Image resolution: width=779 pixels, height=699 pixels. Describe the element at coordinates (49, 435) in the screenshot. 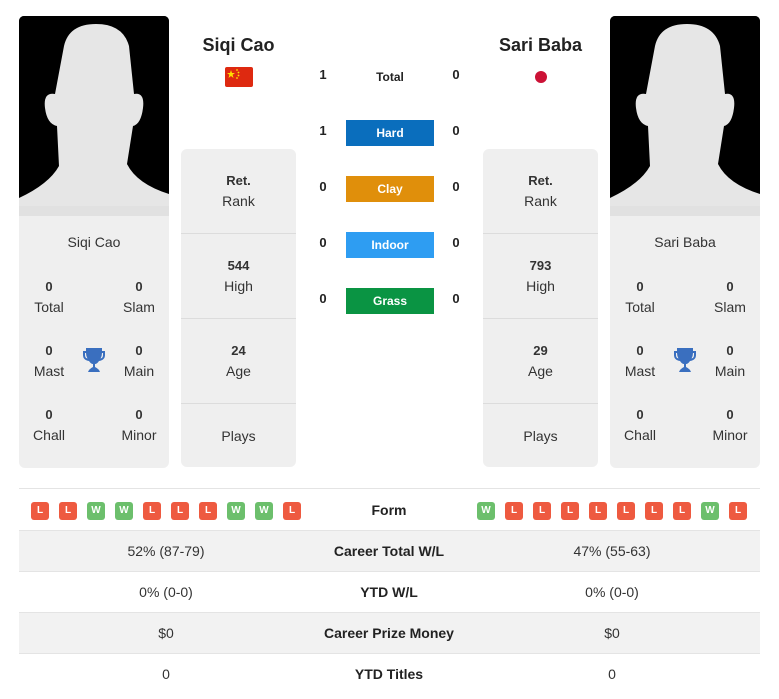

I see `title-label: Chall` at that location.